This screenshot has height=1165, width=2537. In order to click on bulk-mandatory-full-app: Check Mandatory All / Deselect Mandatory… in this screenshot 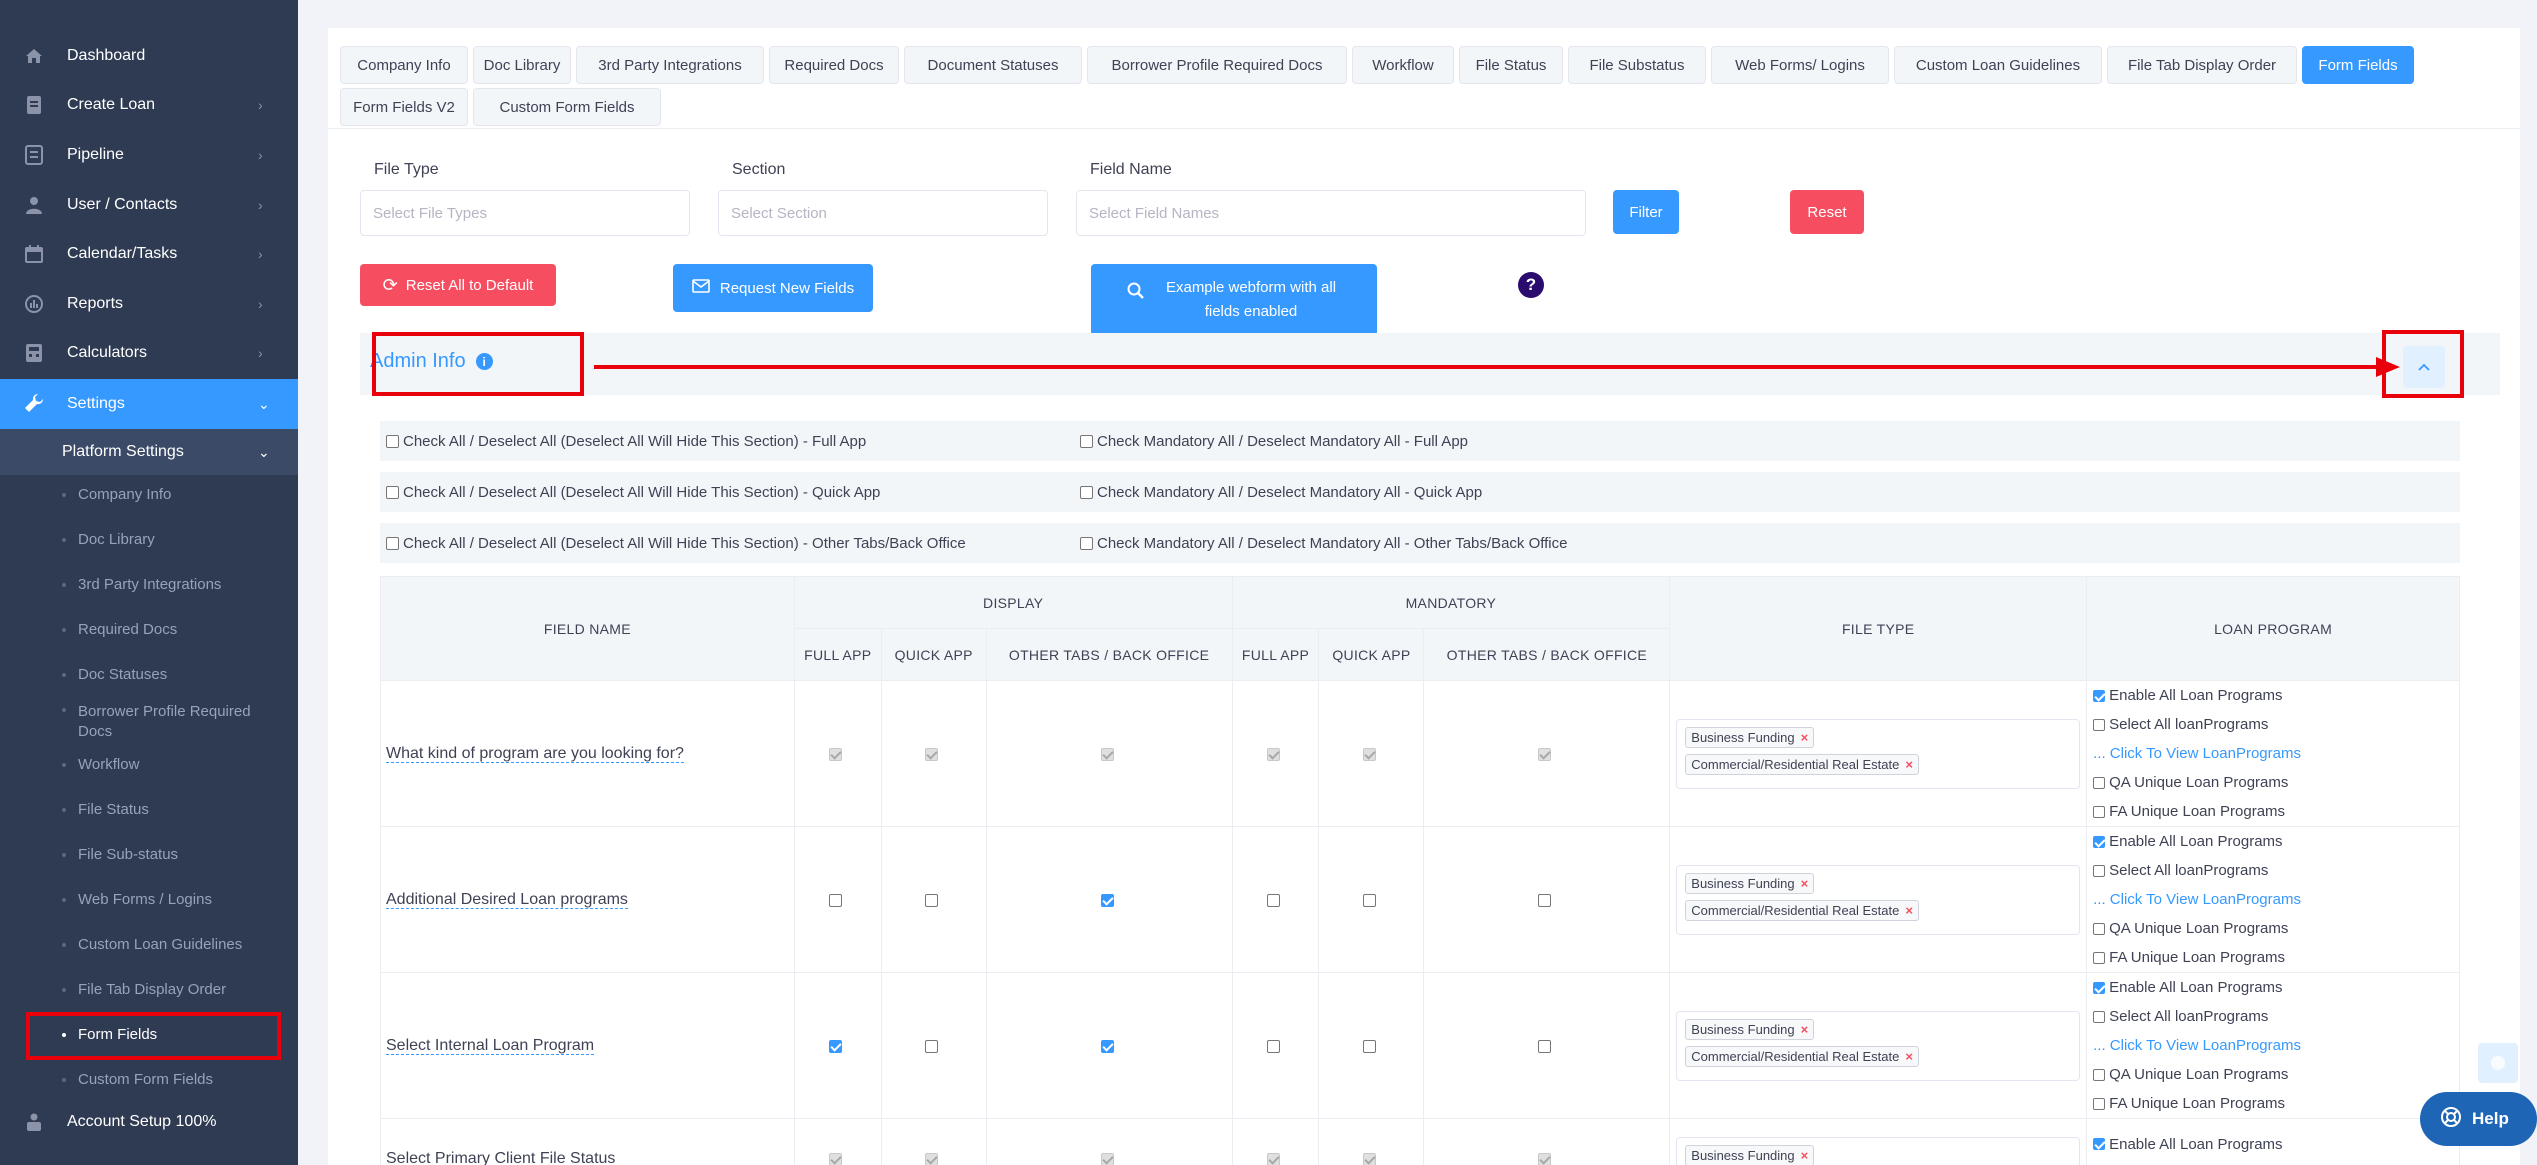, I will do `click(1274, 441)`.